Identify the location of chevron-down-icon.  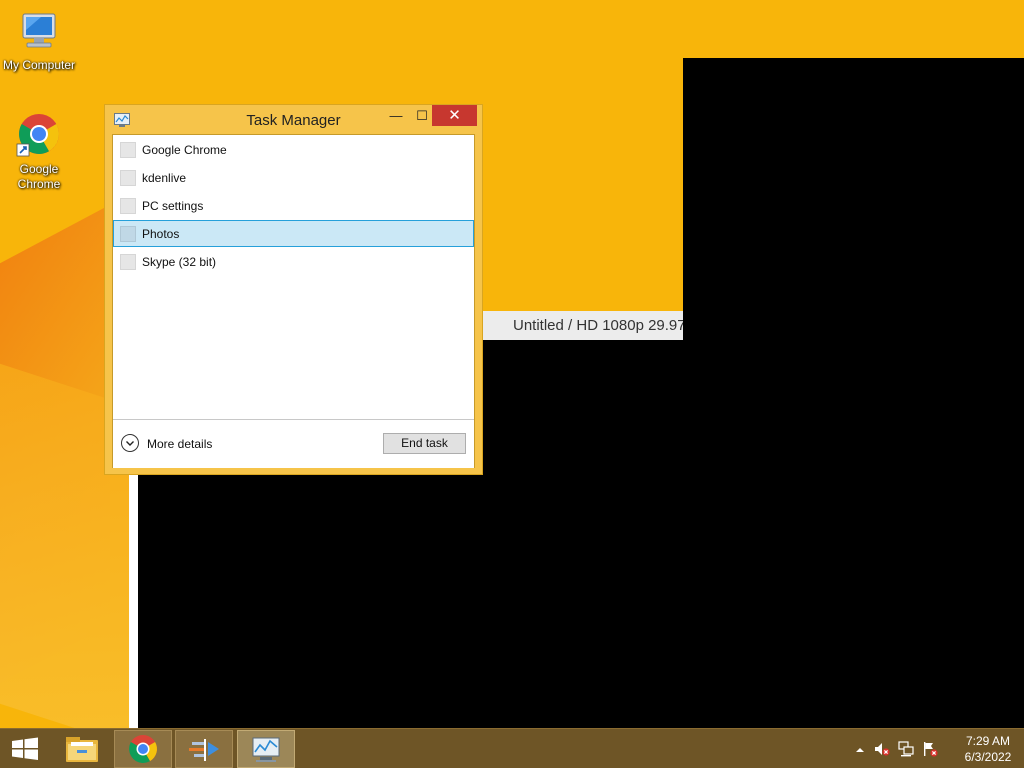
(130, 443).